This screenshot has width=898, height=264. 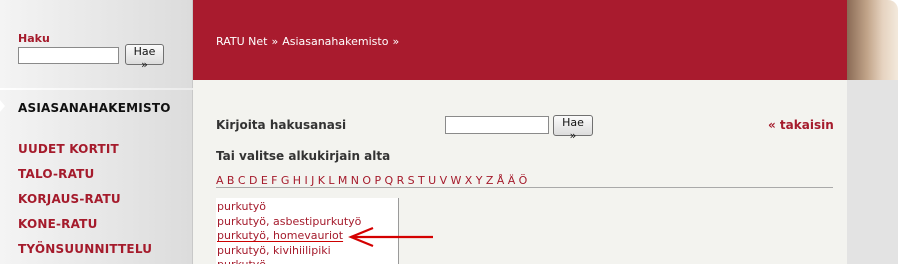 I want to click on sidebar-item-kone-ratu: KONE-RATU, so click(x=58, y=224).